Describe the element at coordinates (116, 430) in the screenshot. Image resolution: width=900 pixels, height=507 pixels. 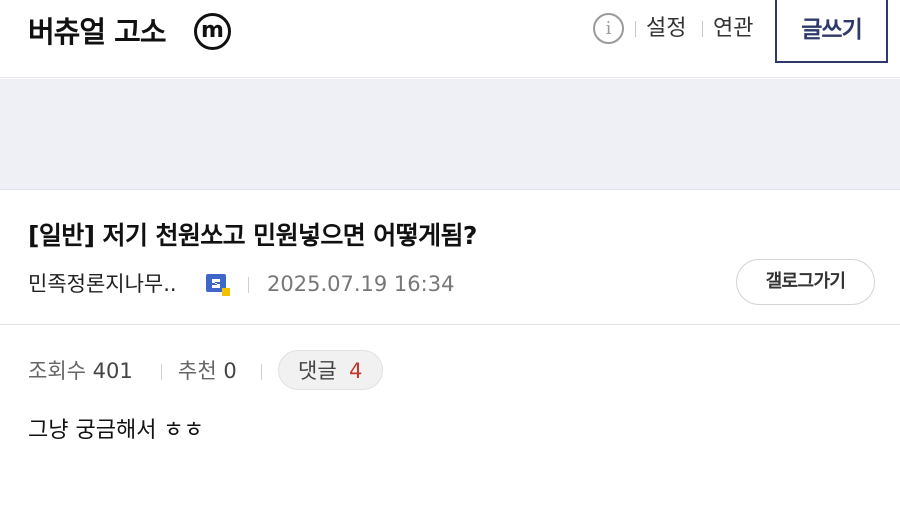
I see `post-body: 그냥 궁금해서 ㅎㅎ` at that location.